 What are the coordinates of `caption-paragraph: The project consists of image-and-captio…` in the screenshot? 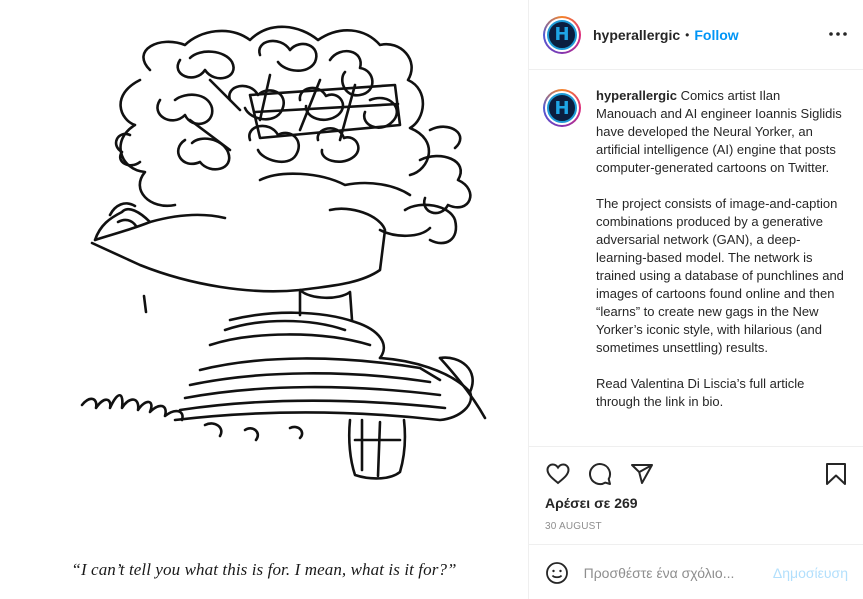 It's located at (720, 275).